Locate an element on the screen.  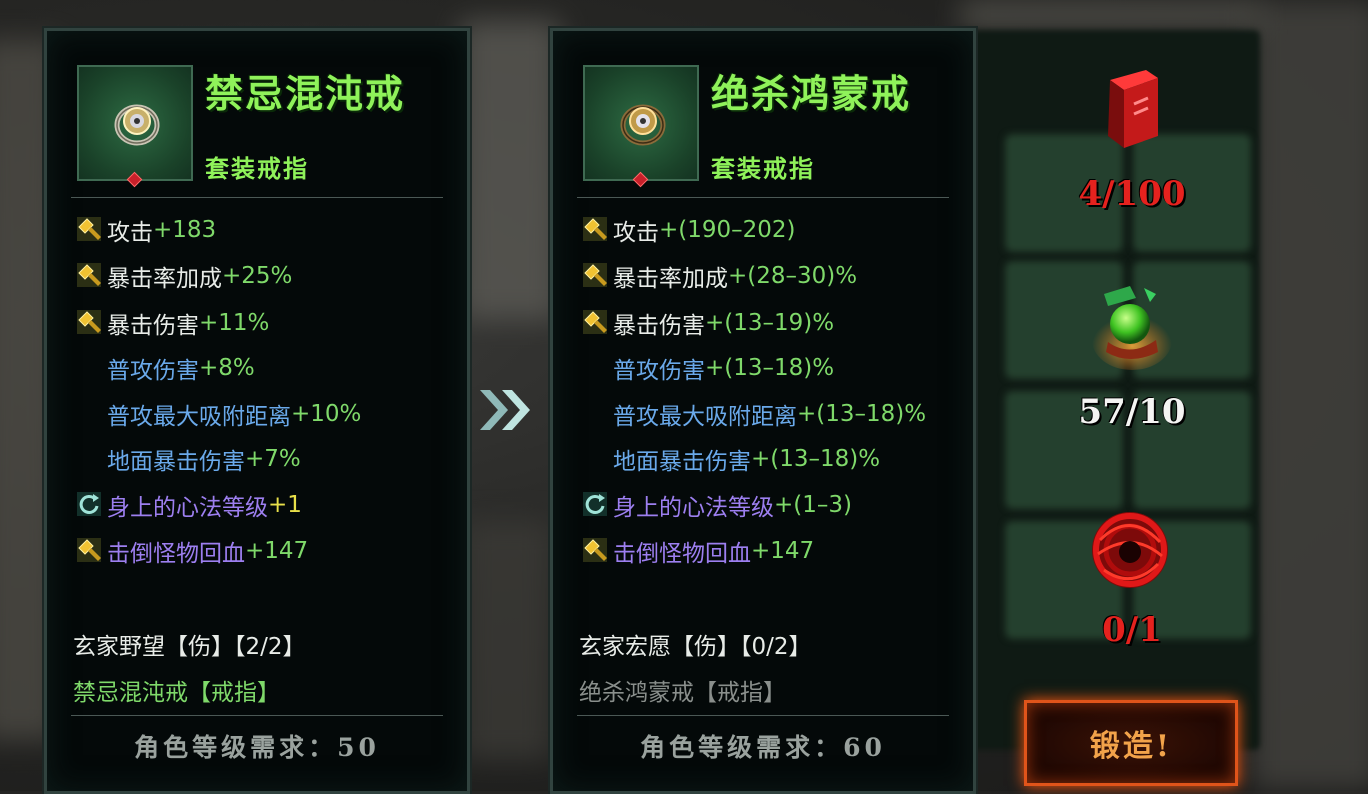
level-requirement: 角色等级需求：50 is located at coordinates (257, 747).